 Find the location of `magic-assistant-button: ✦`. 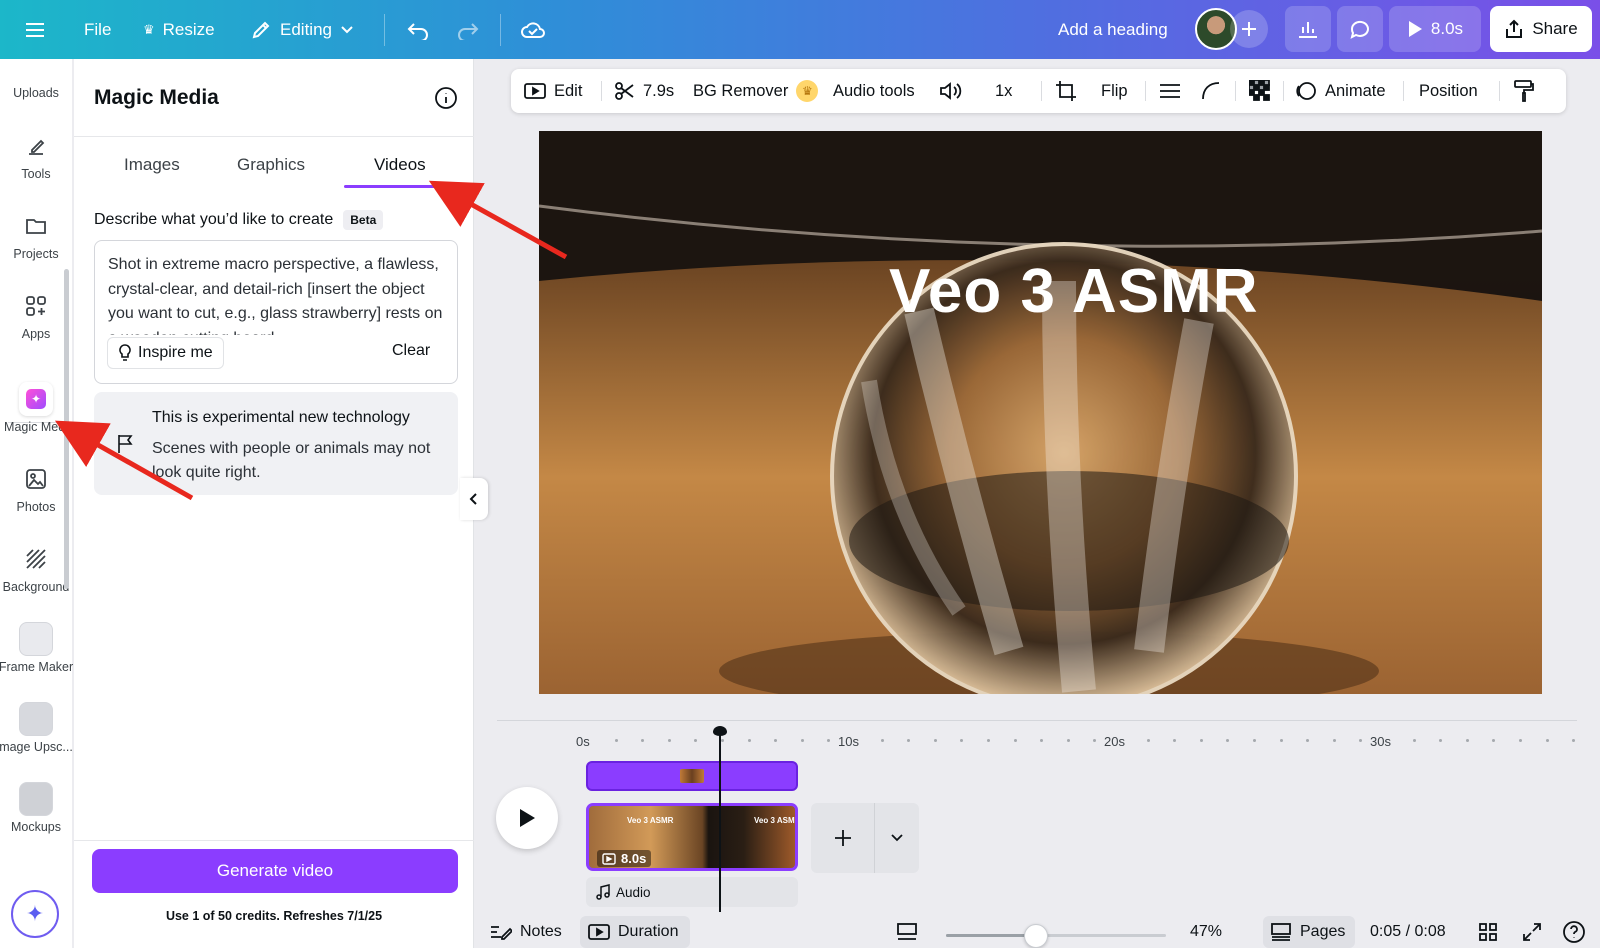

magic-assistant-button: ✦ is located at coordinates (35, 914).